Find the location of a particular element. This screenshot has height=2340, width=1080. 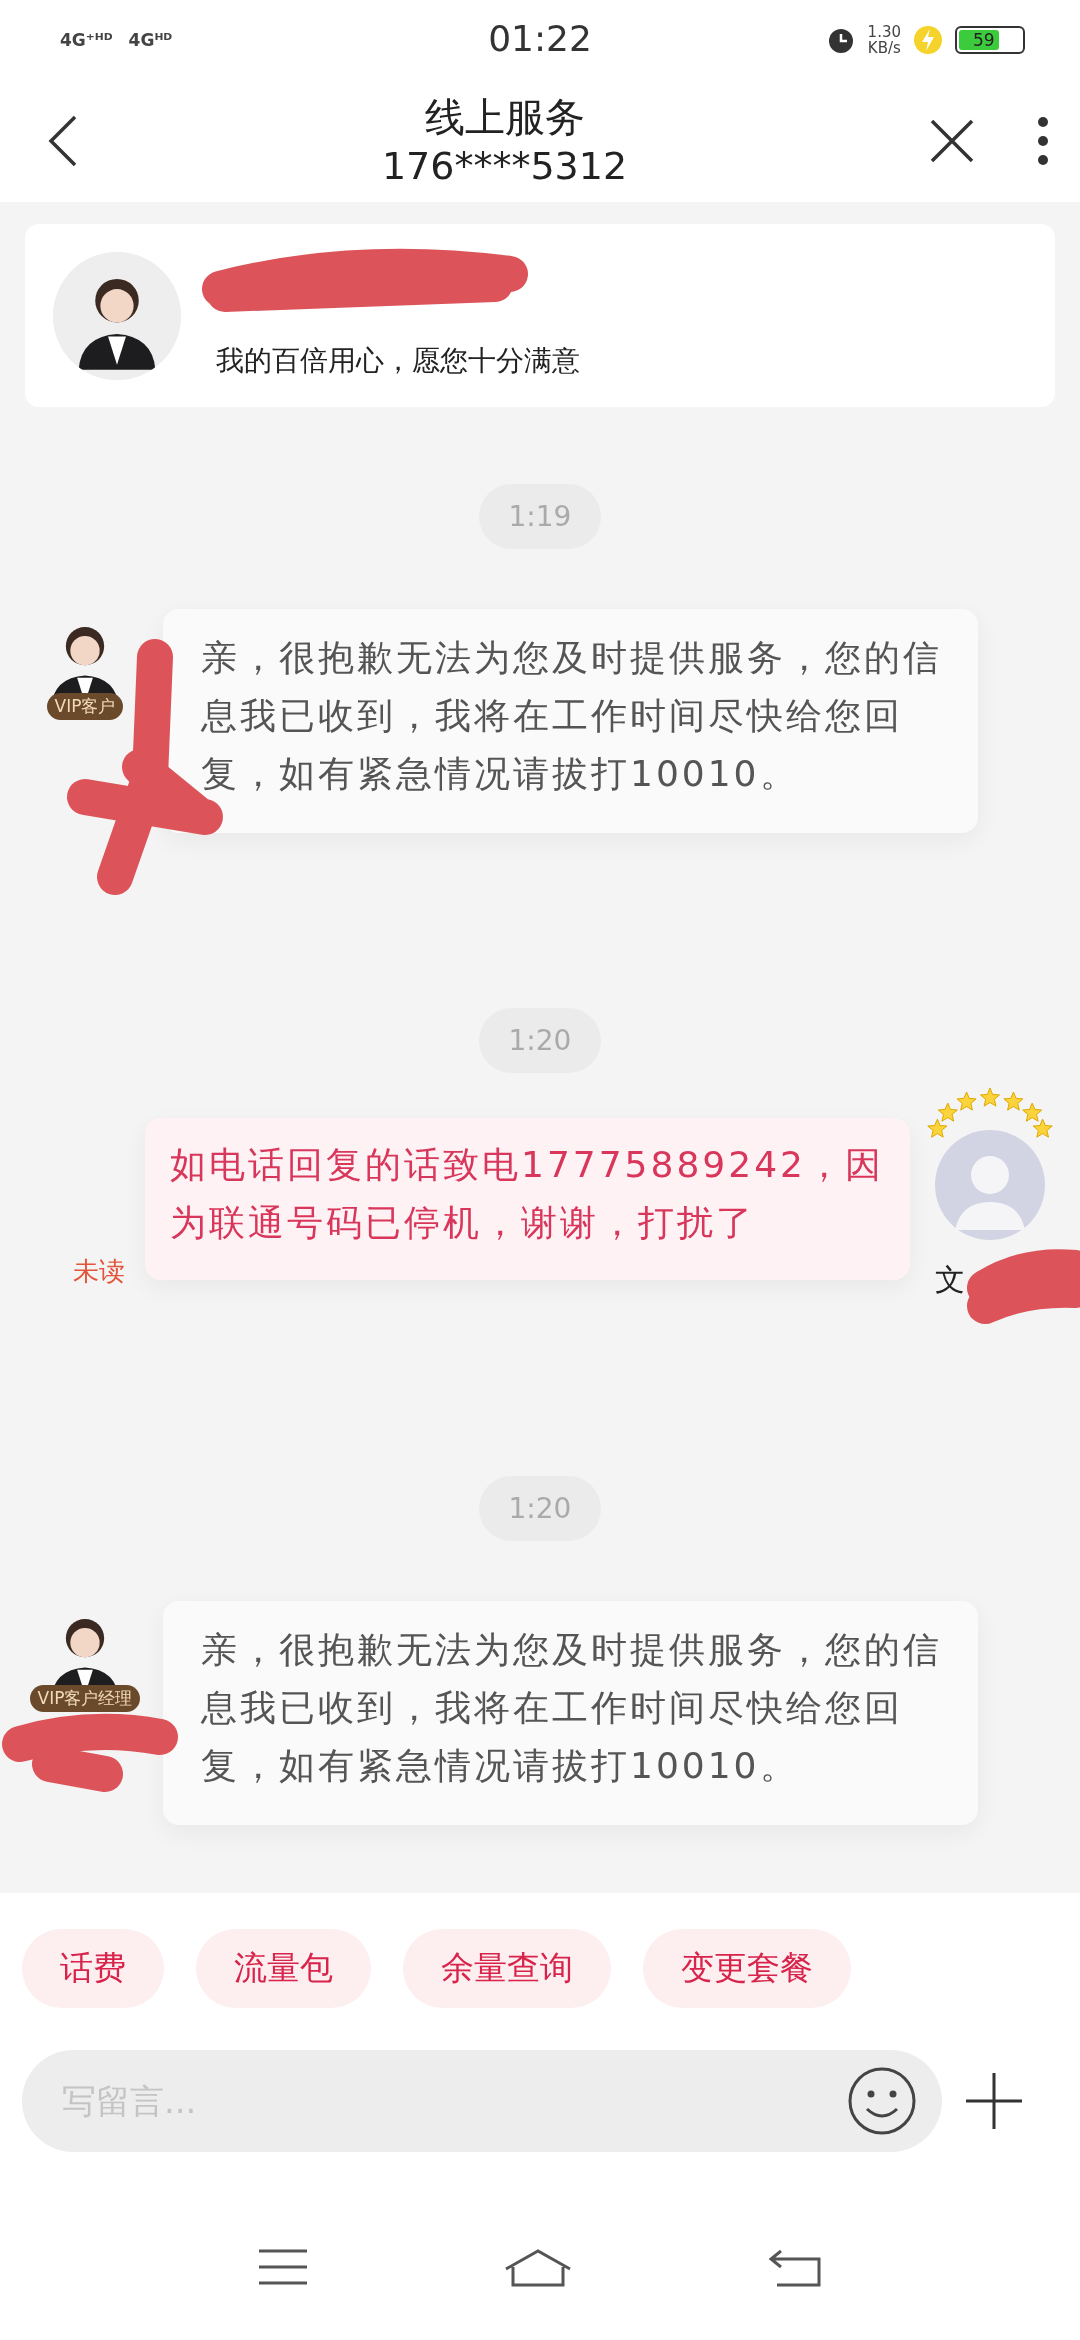

message-bubble: 如电话回复的话致电17775889242，因为联通号码已停机，谢谢，打扰了 is located at coordinates (527, 1199).